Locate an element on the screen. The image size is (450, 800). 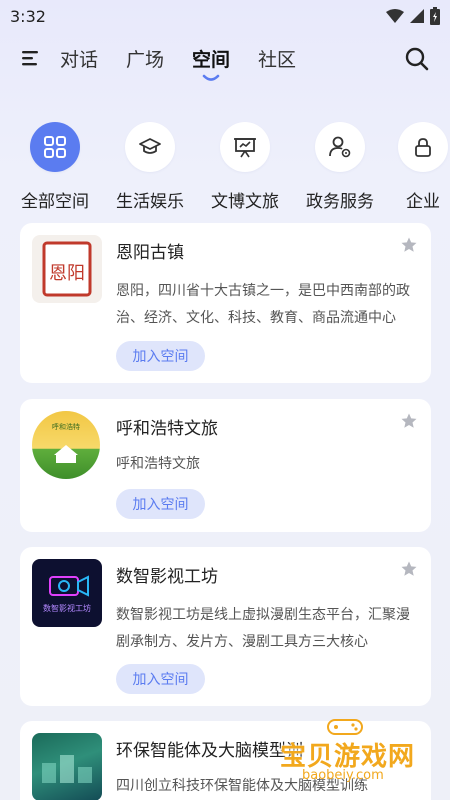
nav-tabs: 对话 广场 空间 社区 is located at coordinates (178, 63).